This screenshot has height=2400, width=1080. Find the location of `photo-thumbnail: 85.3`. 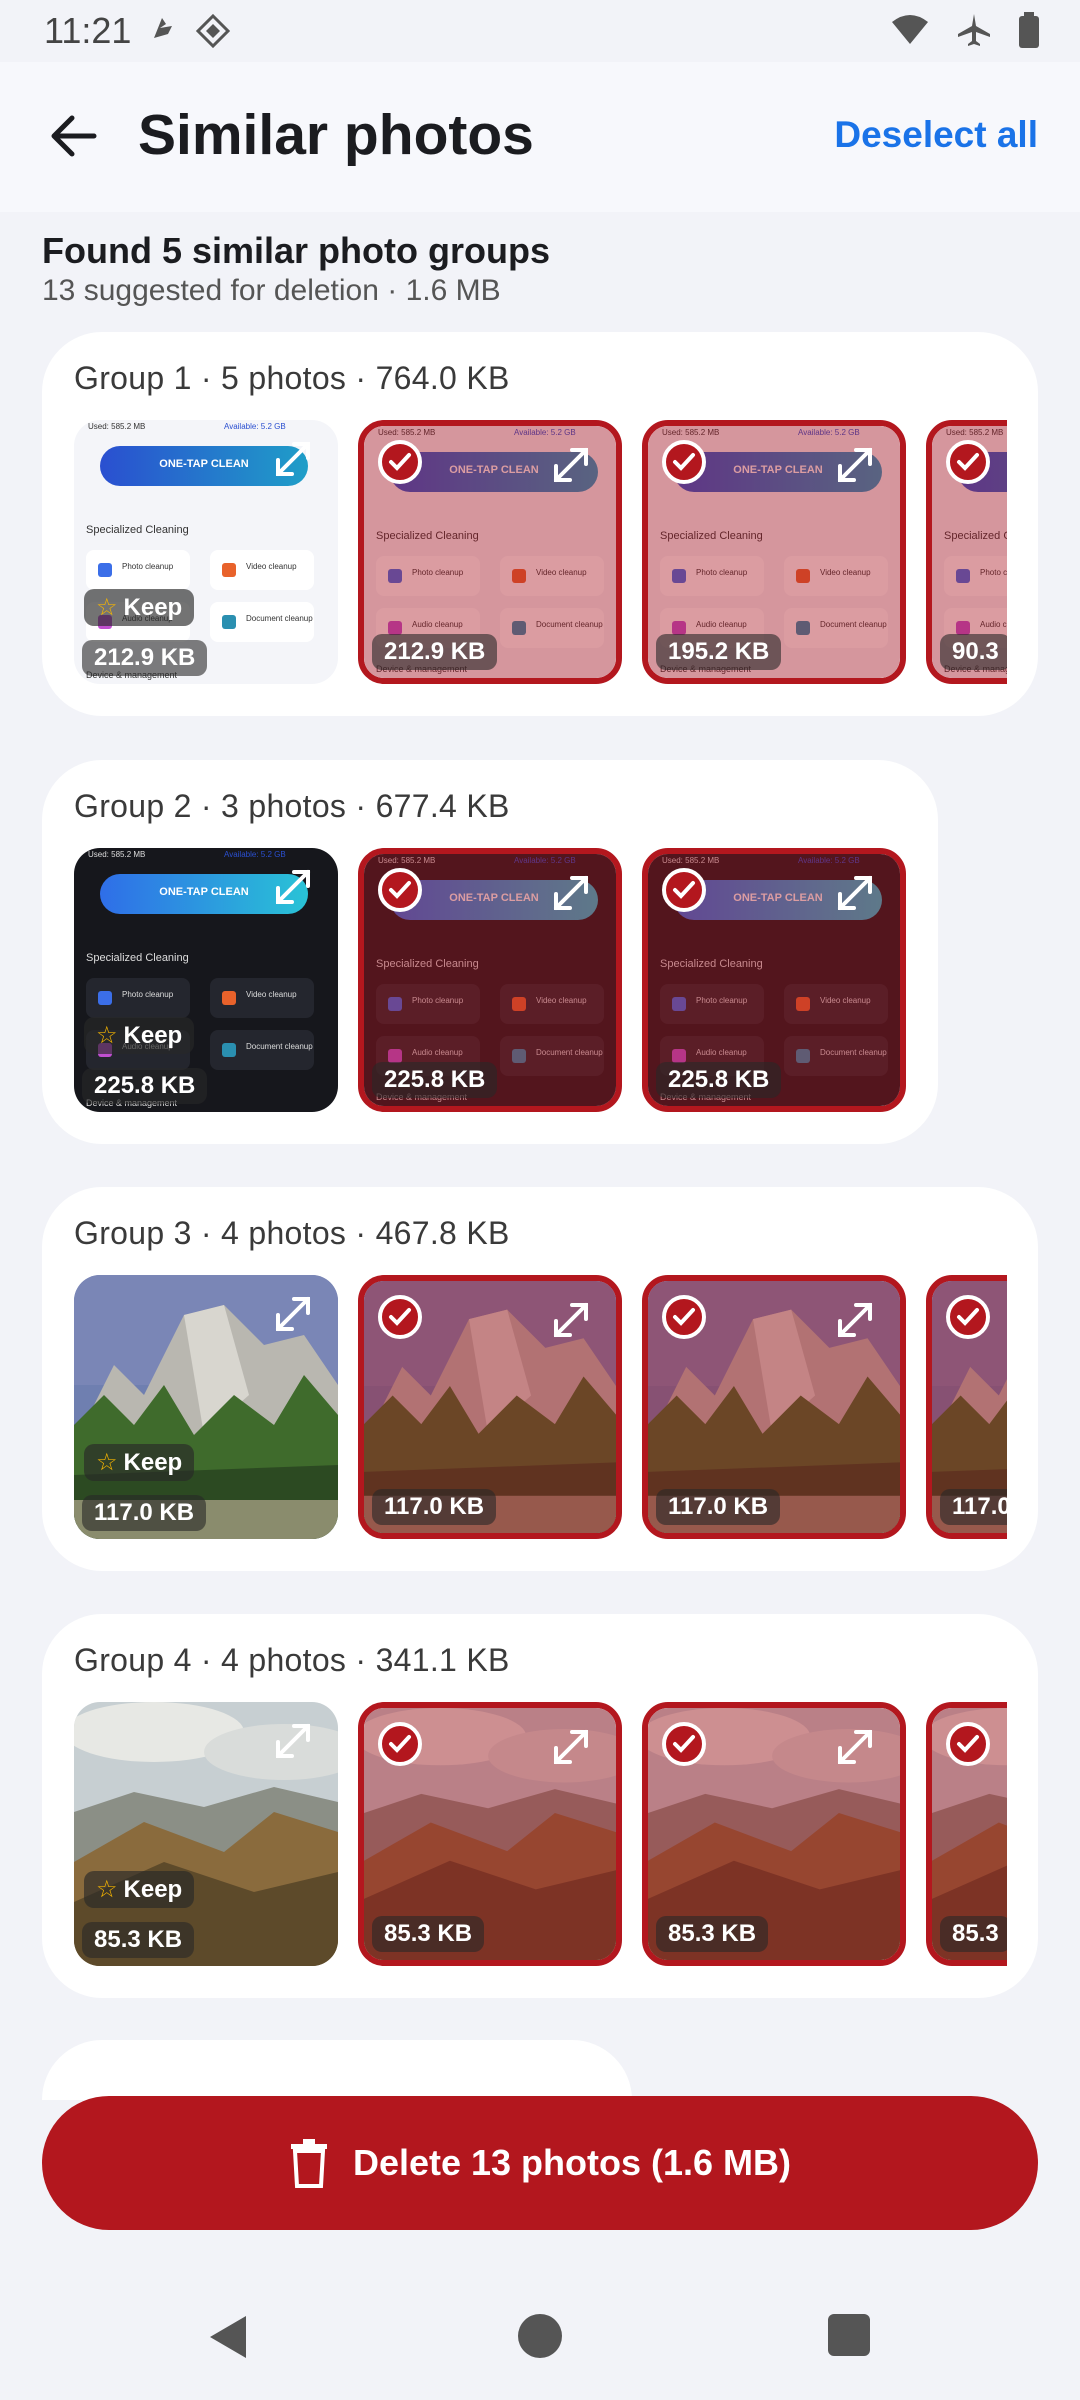

photo-thumbnail: 85.3 is located at coordinates (966, 1834).